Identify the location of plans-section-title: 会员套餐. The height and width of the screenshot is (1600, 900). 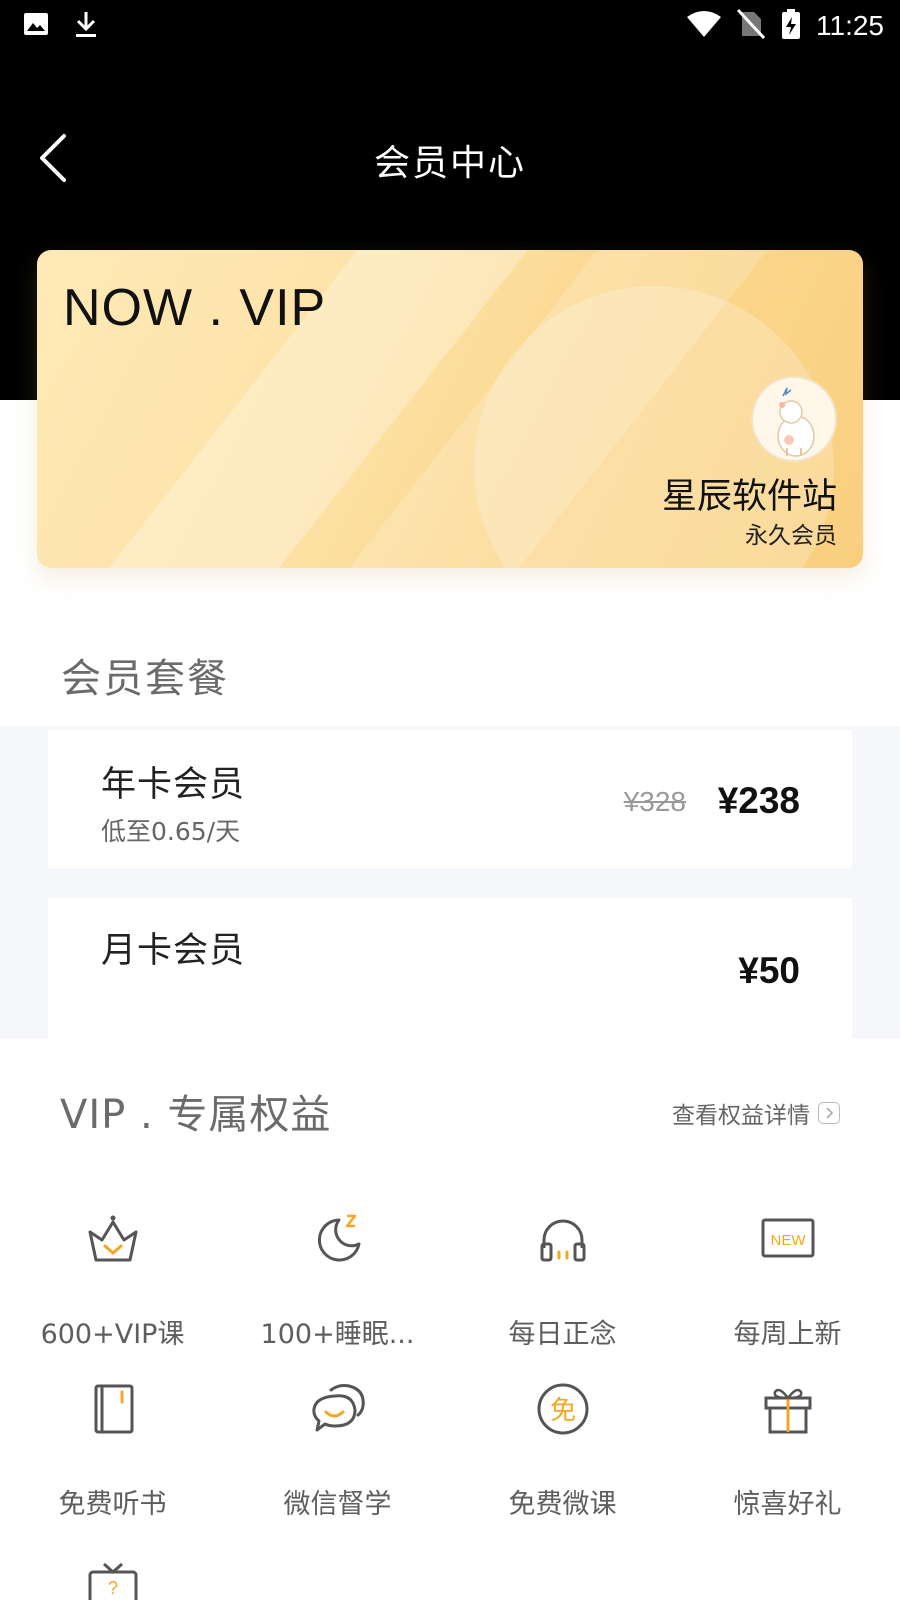
(145, 679).